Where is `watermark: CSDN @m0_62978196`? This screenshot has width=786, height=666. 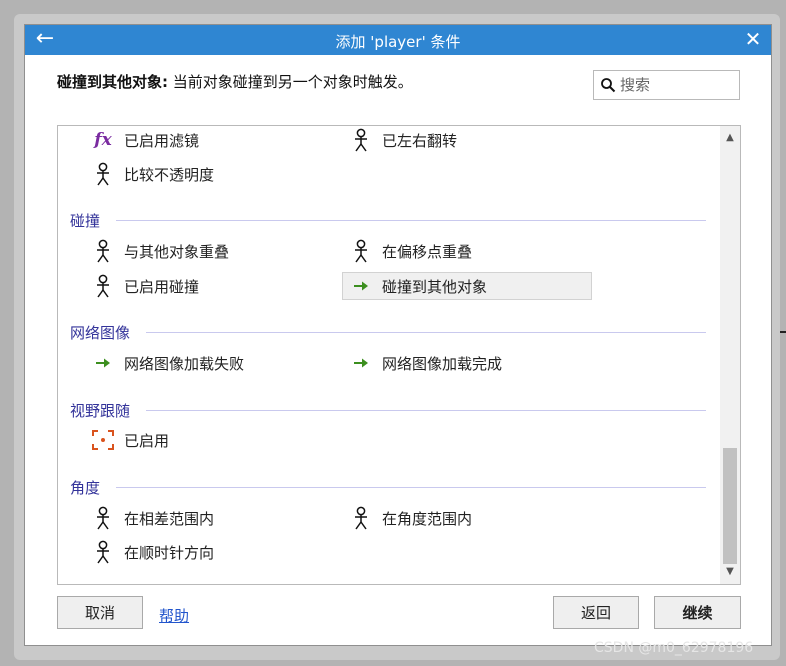 watermark: CSDN @m0_62978196 is located at coordinates (674, 648).